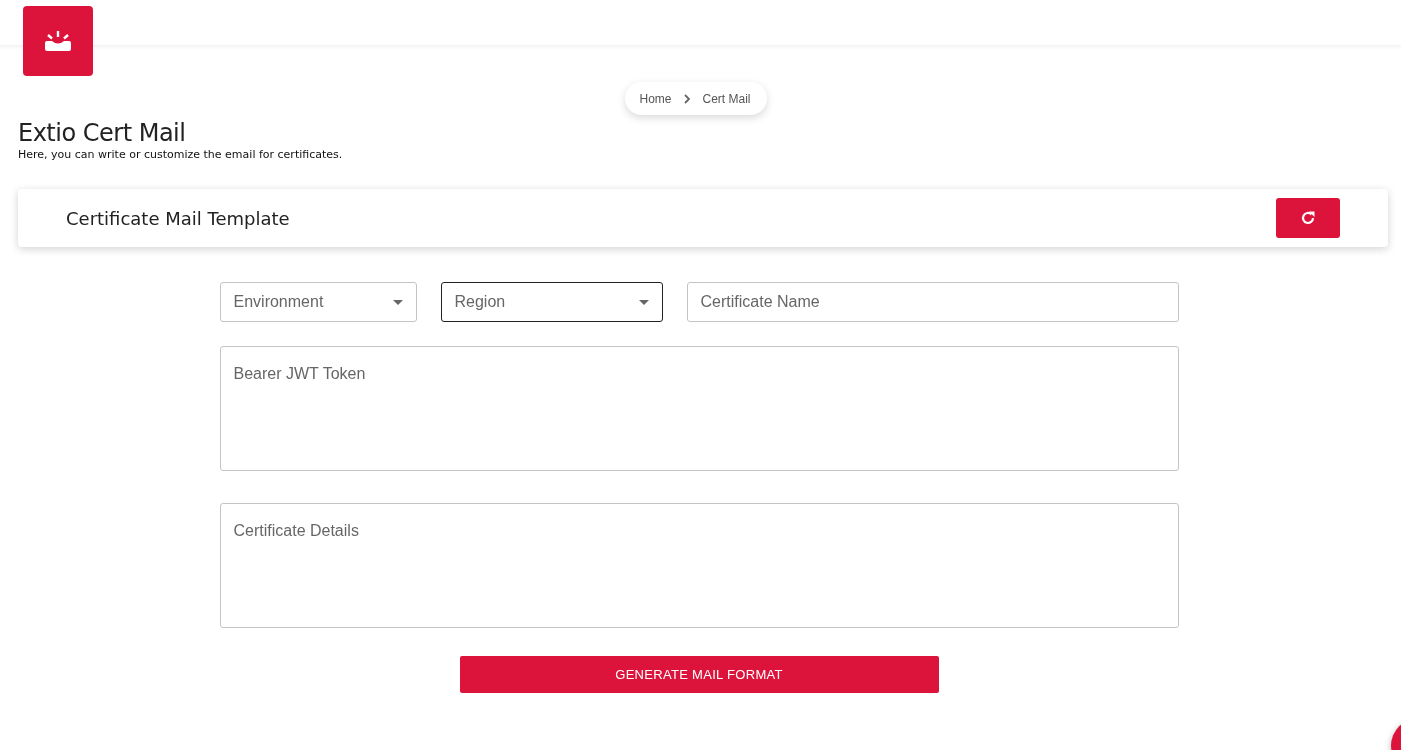 This screenshot has width=1401, height=750. What do you see at coordinates (318, 302) in the screenshot?
I see `dropdown-field: Environment` at bounding box center [318, 302].